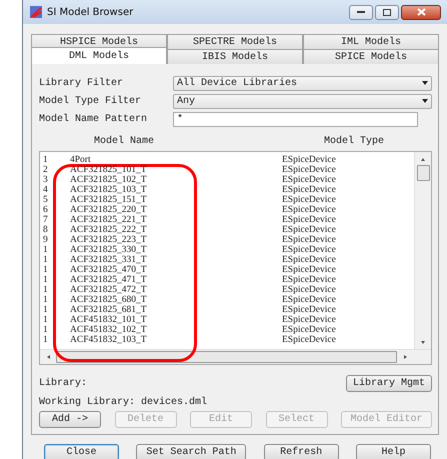 This screenshot has width=447, height=459. I want to click on tab: SPECTRE Models, so click(235, 41).